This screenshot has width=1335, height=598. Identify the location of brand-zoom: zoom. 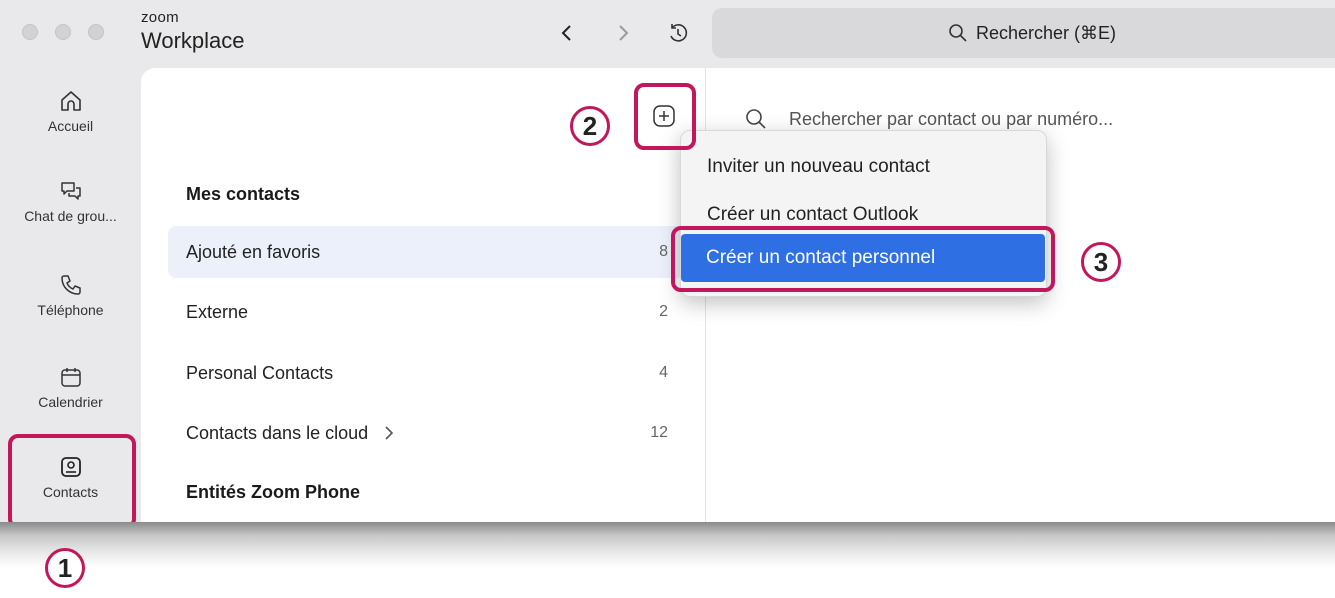
(160, 17).